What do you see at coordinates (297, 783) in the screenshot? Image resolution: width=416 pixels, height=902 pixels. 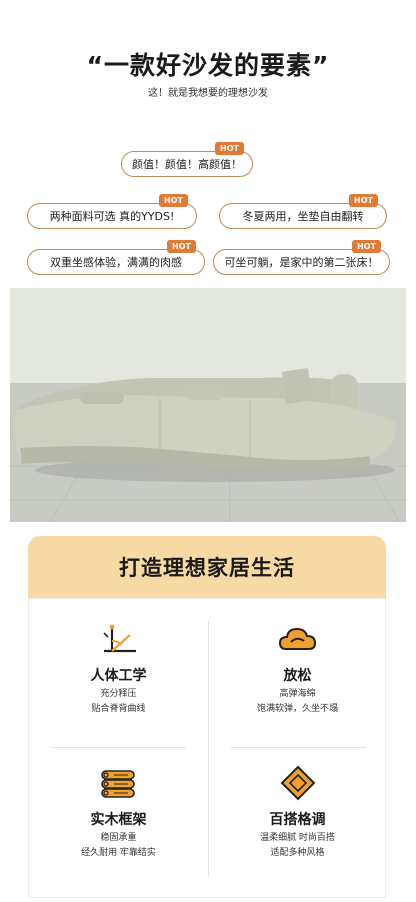 I see `diamond-icon` at bounding box center [297, 783].